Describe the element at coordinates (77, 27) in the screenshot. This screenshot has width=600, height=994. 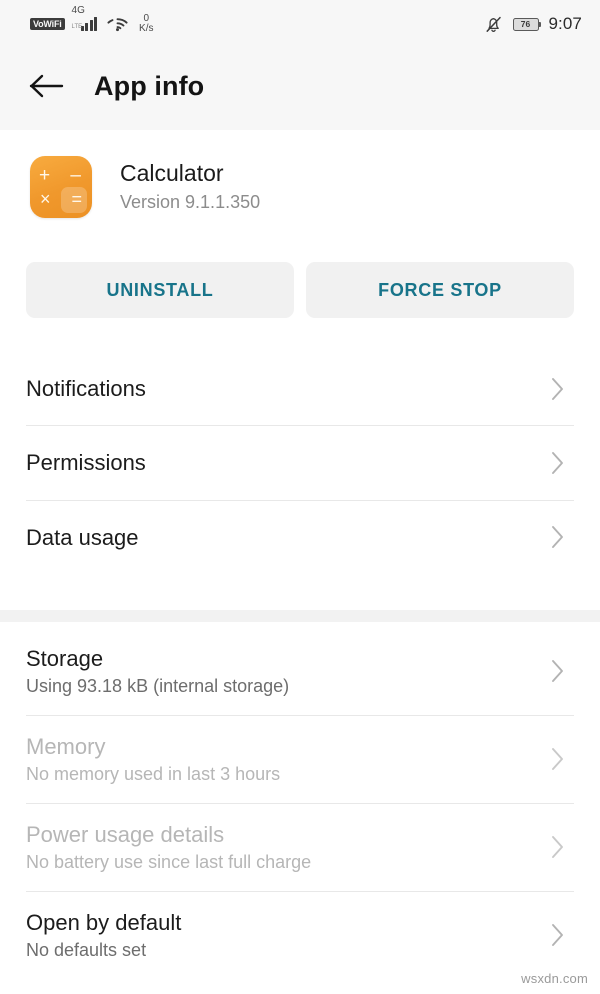
I see `network-subtype-label: LTE` at that location.